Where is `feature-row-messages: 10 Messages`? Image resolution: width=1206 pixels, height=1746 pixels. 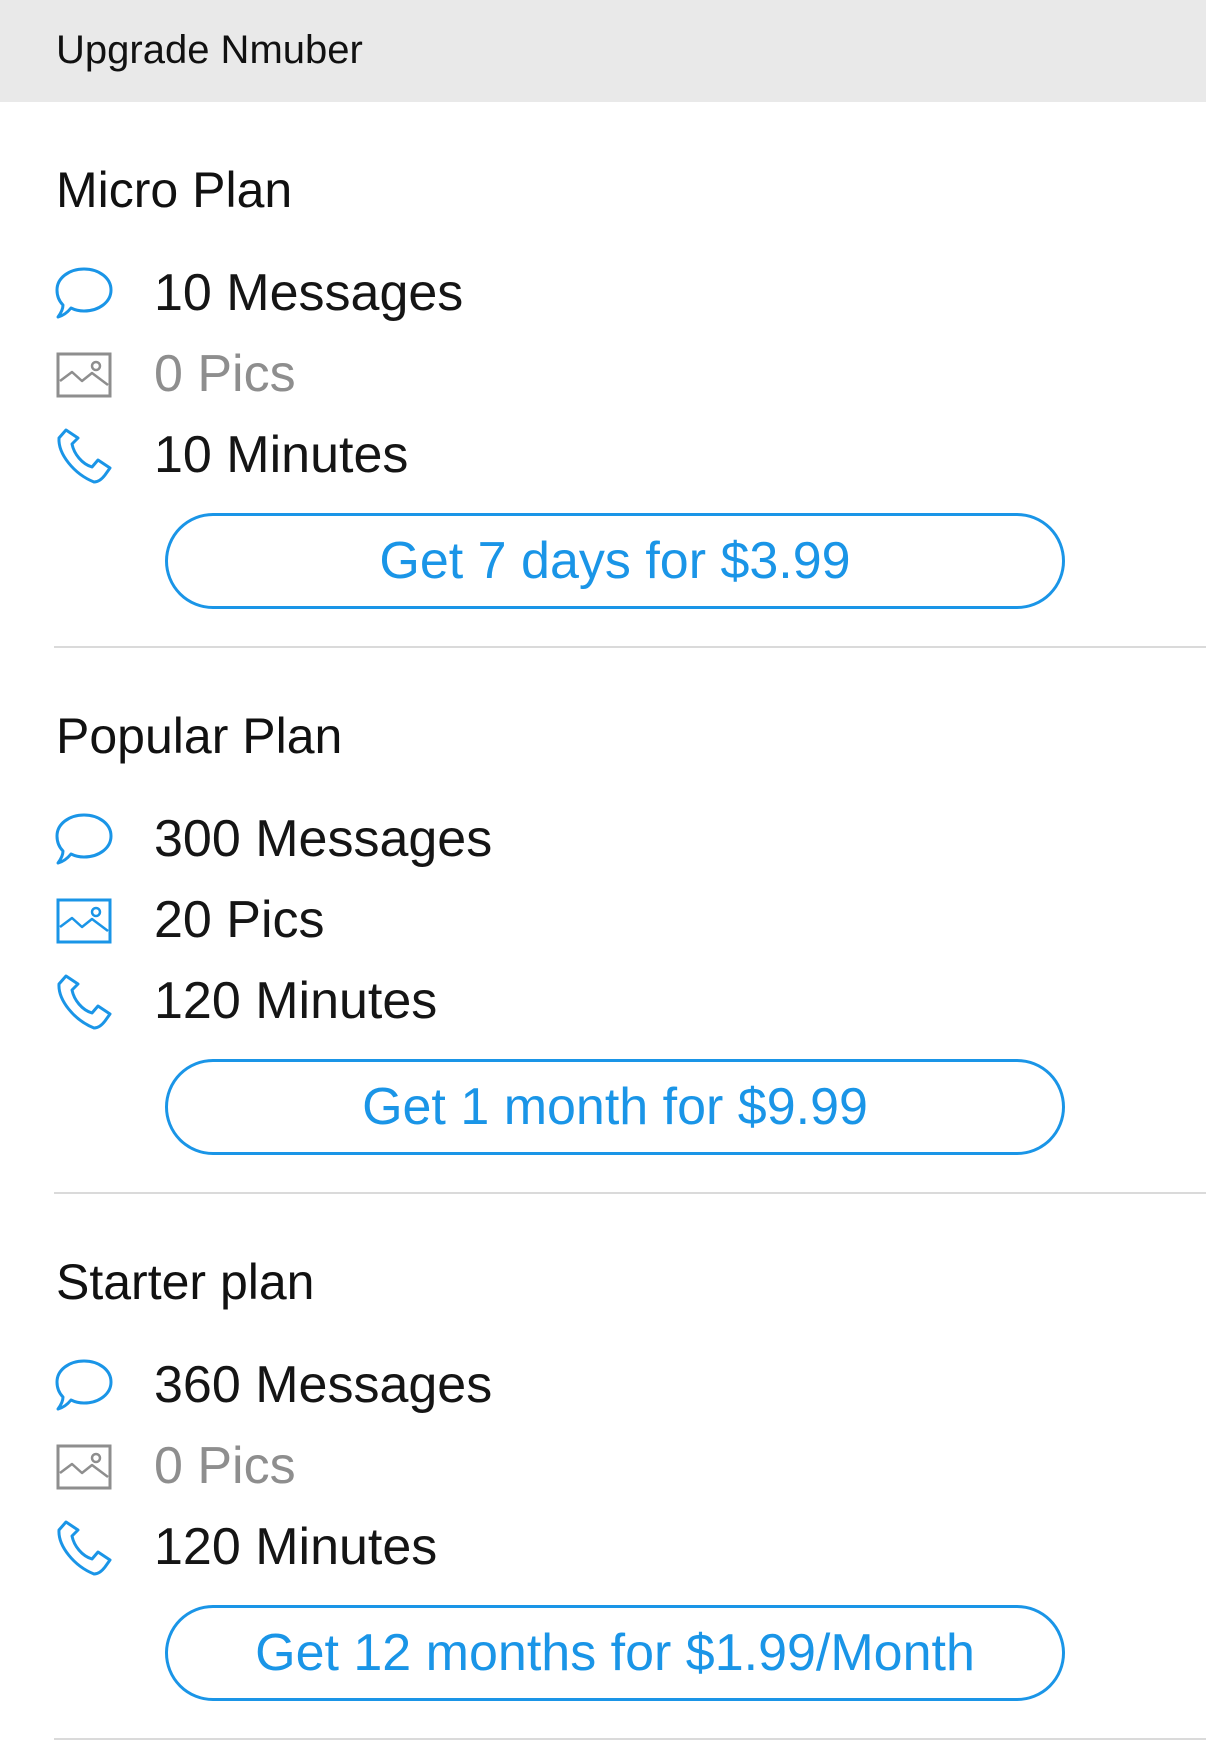
feature-row-messages: 10 Messages is located at coordinates (603, 292).